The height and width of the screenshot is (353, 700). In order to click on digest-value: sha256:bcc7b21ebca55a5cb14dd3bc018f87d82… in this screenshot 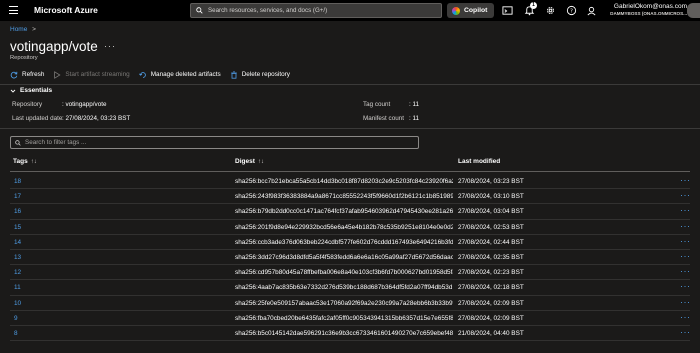, I will do `click(344, 181)`.